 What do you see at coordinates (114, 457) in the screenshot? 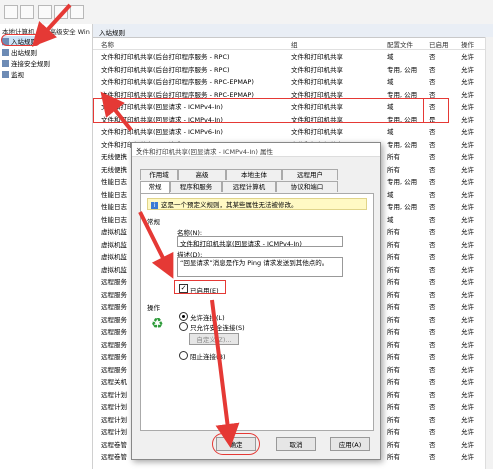
I see `cell-name: 远程卷管` at bounding box center [114, 457].